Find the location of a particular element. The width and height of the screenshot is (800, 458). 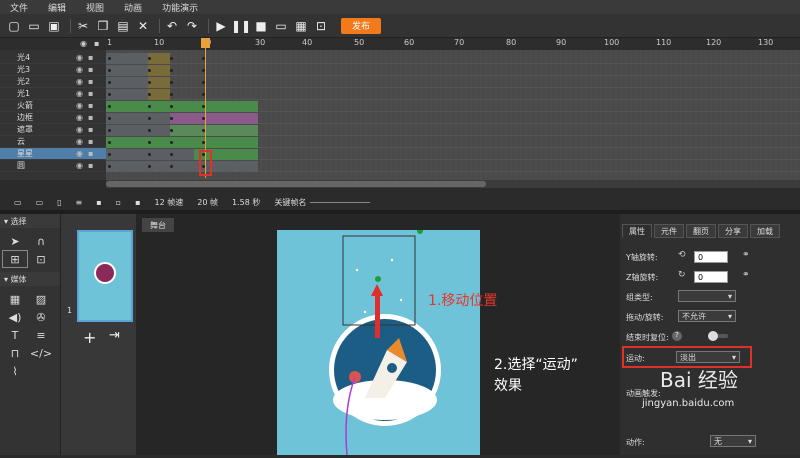

layer-row: 遮罩 ◉ ▪ is located at coordinates (53, 130).